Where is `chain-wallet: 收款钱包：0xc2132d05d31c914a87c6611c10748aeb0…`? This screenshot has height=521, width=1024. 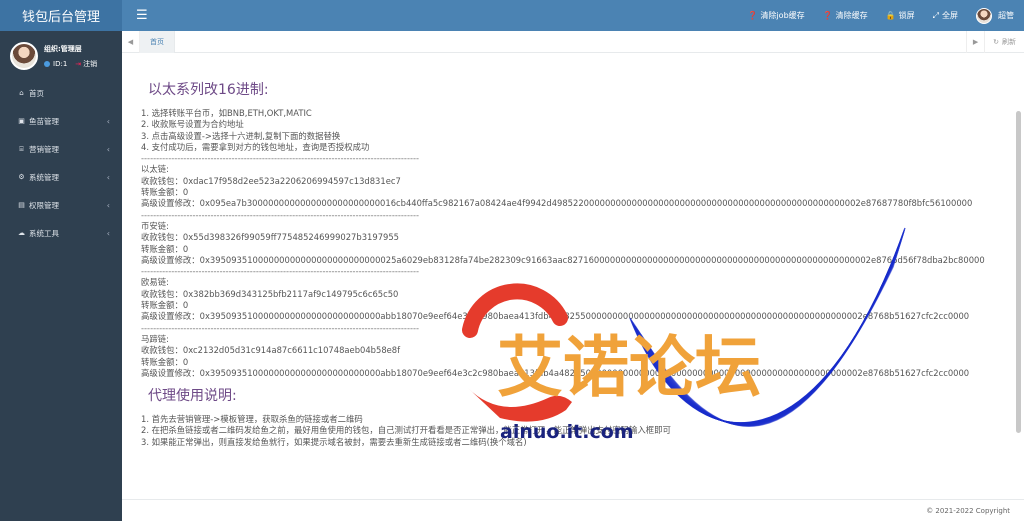
chain-wallet: 收款钱包：0xc2132d05d31c914a87c6611c10748aeb0… is located at coordinates (271, 350).